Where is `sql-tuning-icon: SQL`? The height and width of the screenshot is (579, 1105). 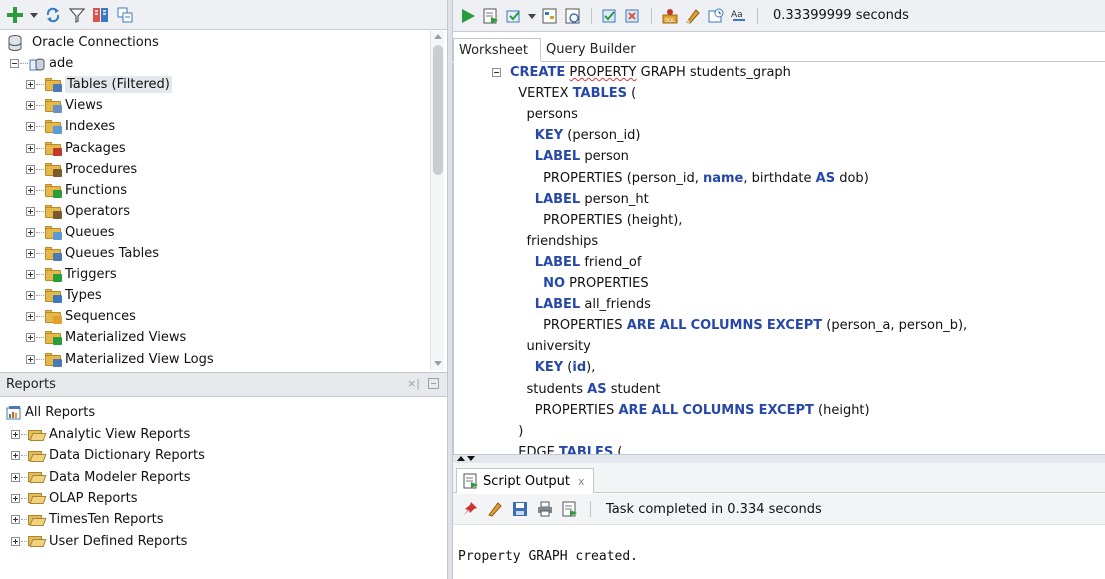 sql-tuning-icon: SQL is located at coordinates (670, 16).